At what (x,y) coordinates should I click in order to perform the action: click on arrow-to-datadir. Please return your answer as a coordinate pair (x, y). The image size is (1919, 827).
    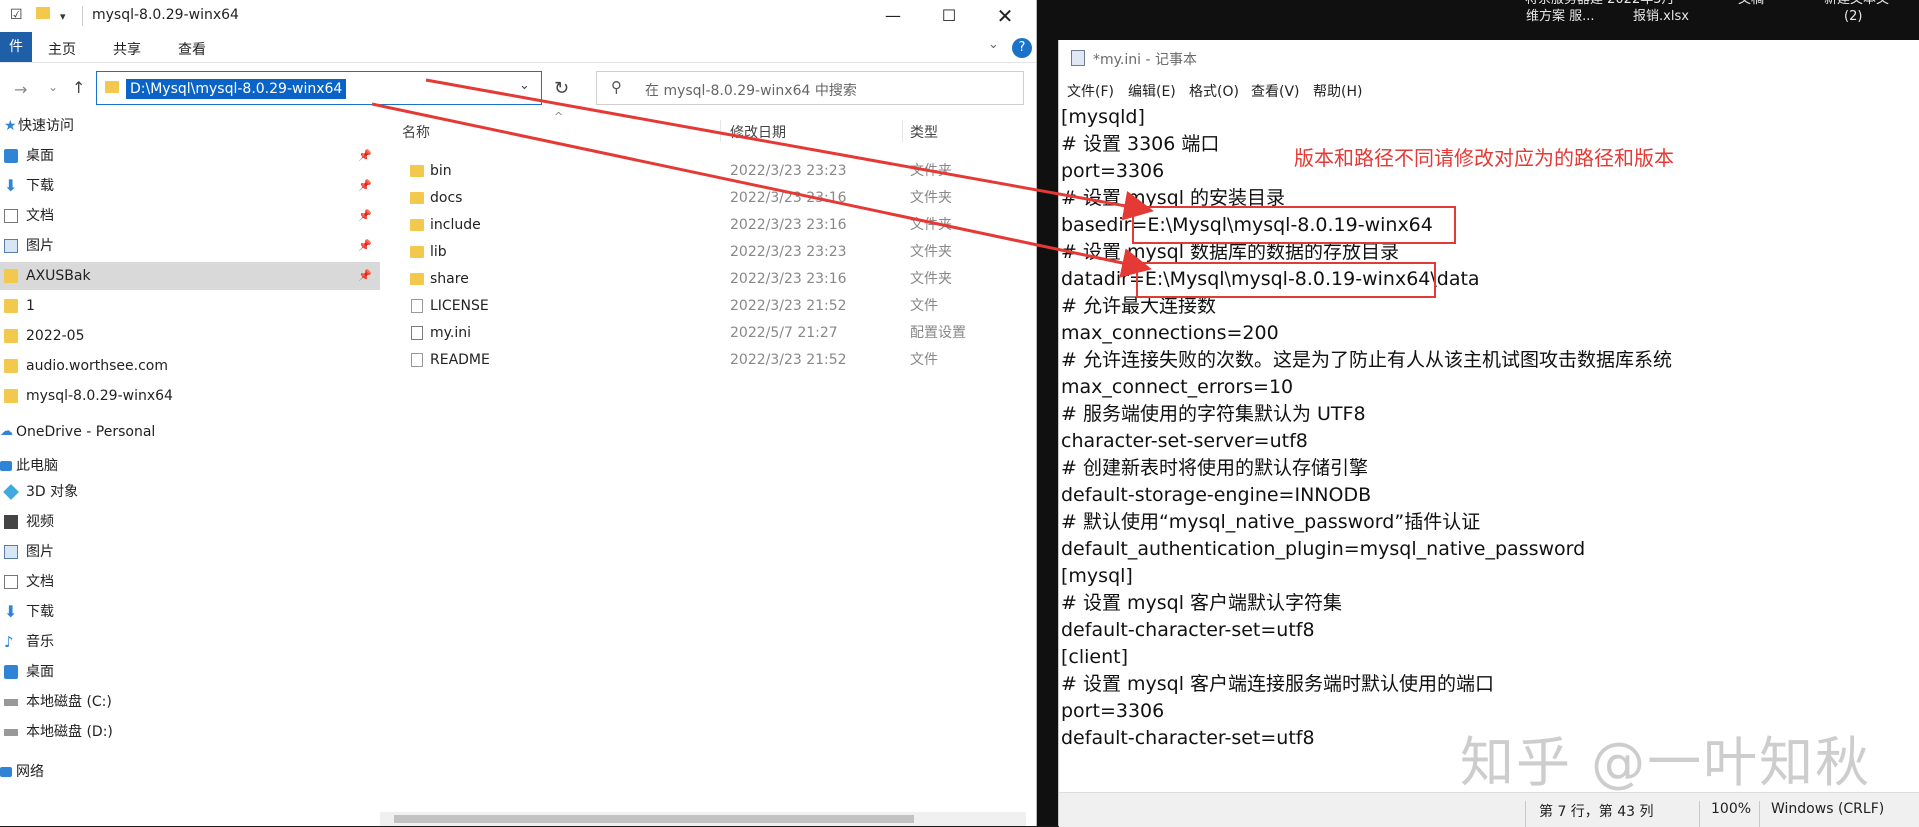
    Looking at the image, I should click on (761, 190).